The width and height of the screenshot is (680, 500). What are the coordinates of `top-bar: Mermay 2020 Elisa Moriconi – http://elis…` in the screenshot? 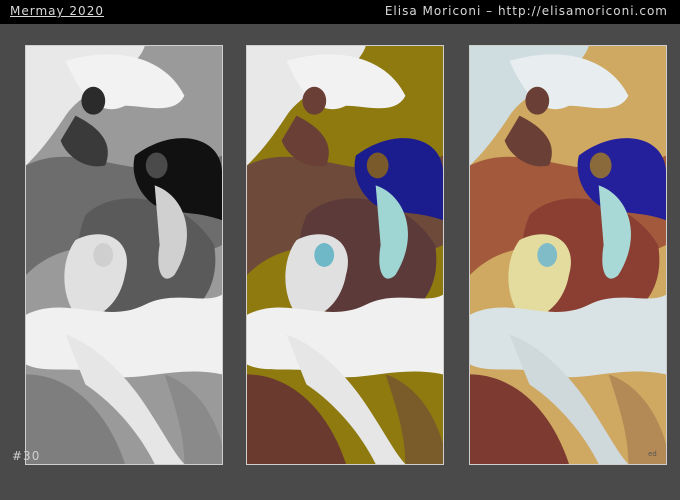 It's located at (340, 12).